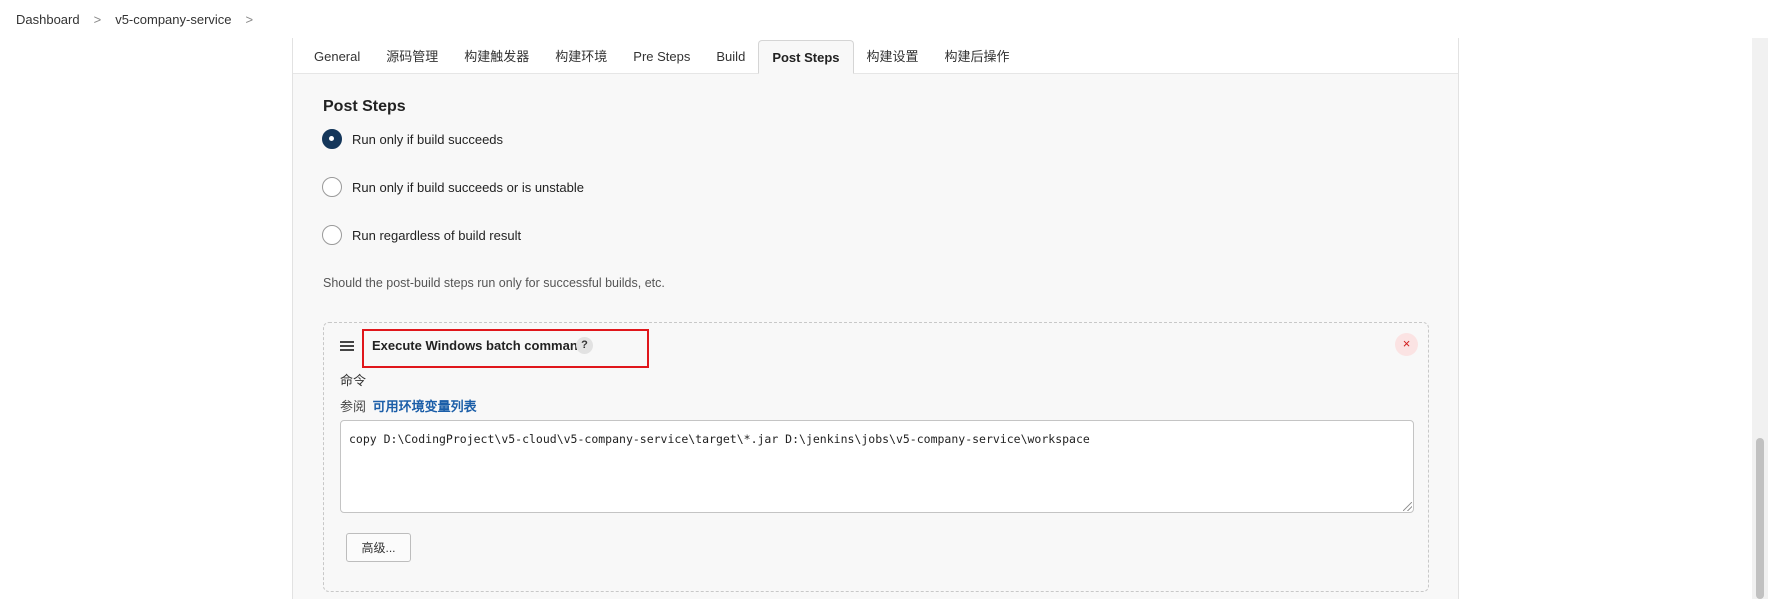 Image resolution: width=1768 pixels, height=599 pixels. What do you see at coordinates (412, 56) in the screenshot?
I see `tab-source-management: 源码管理` at bounding box center [412, 56].